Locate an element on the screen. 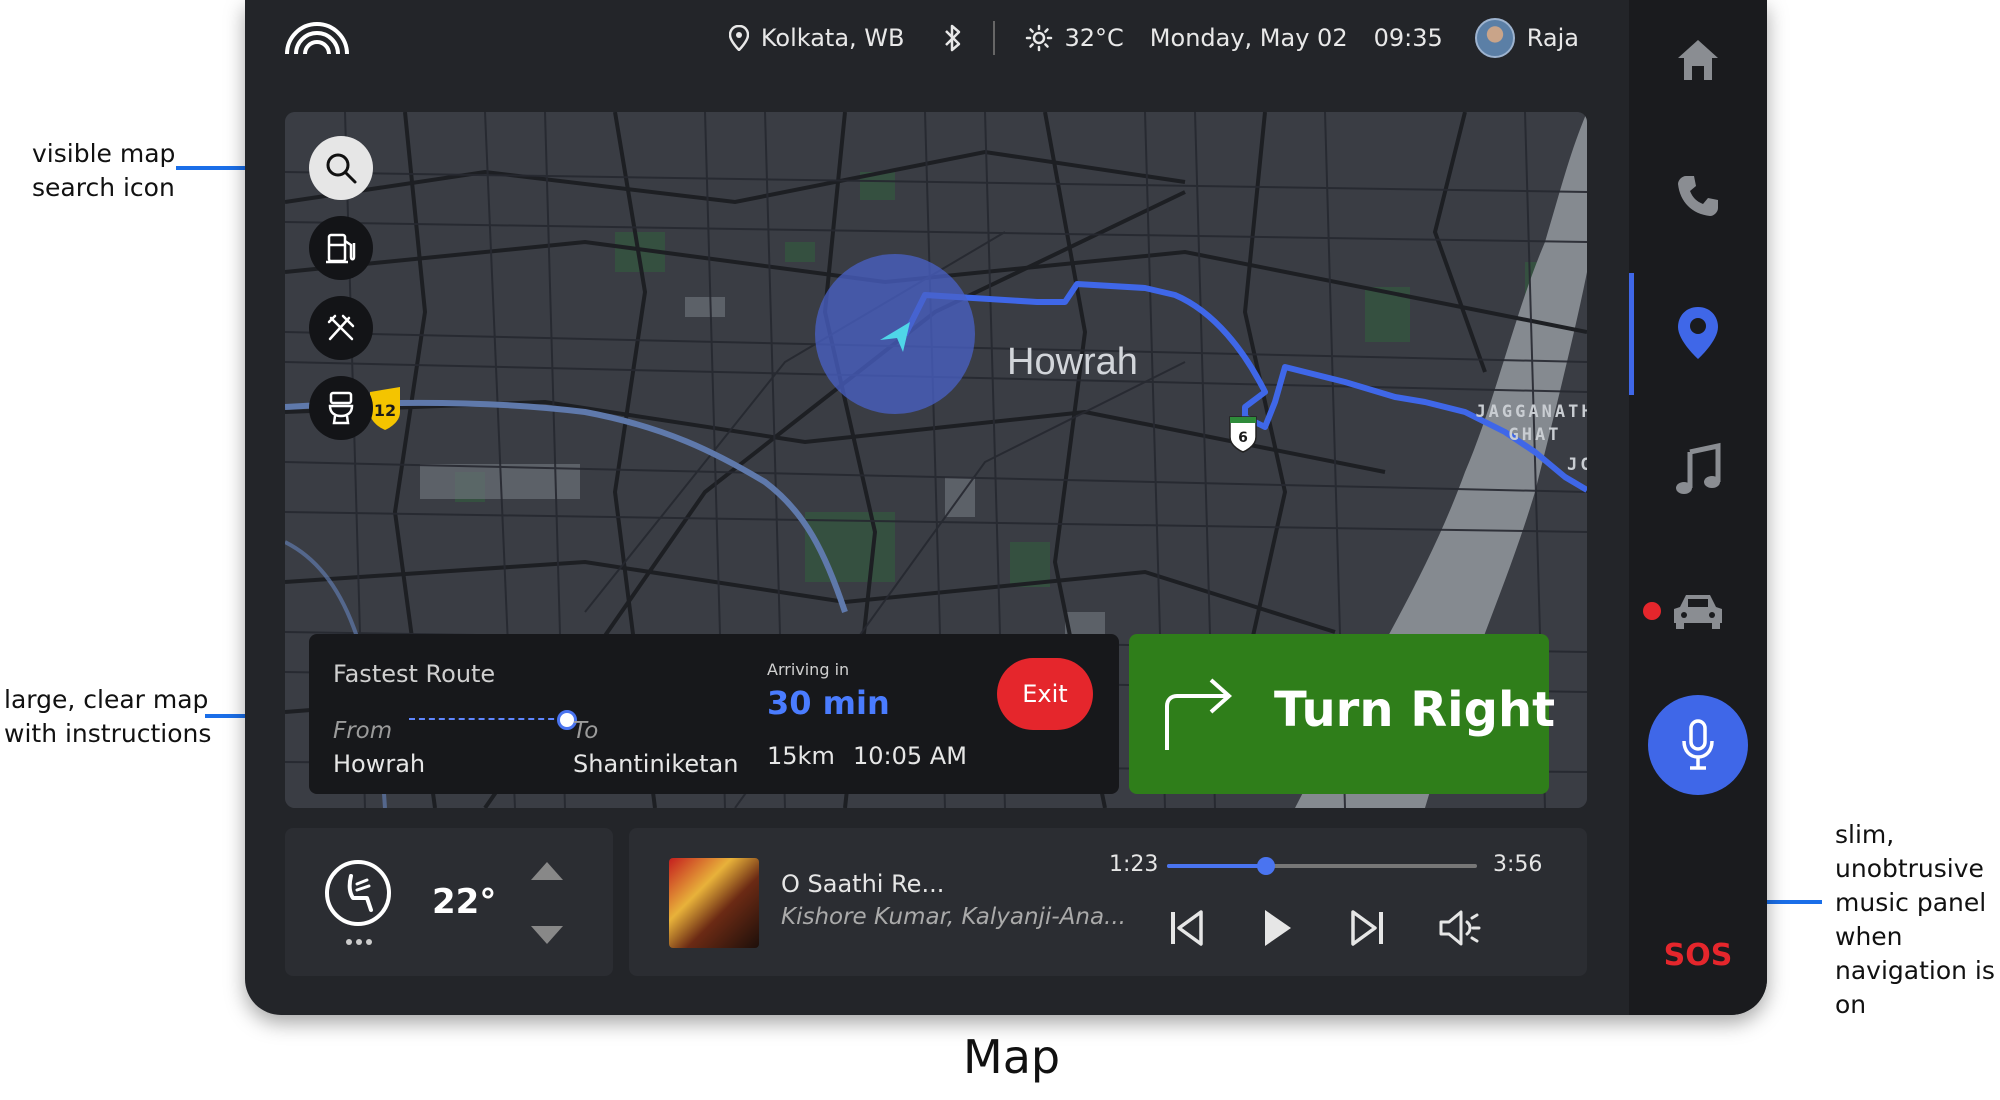 The image size is (2000, 1100). progress-bar is located at coordinates (1322, 866).